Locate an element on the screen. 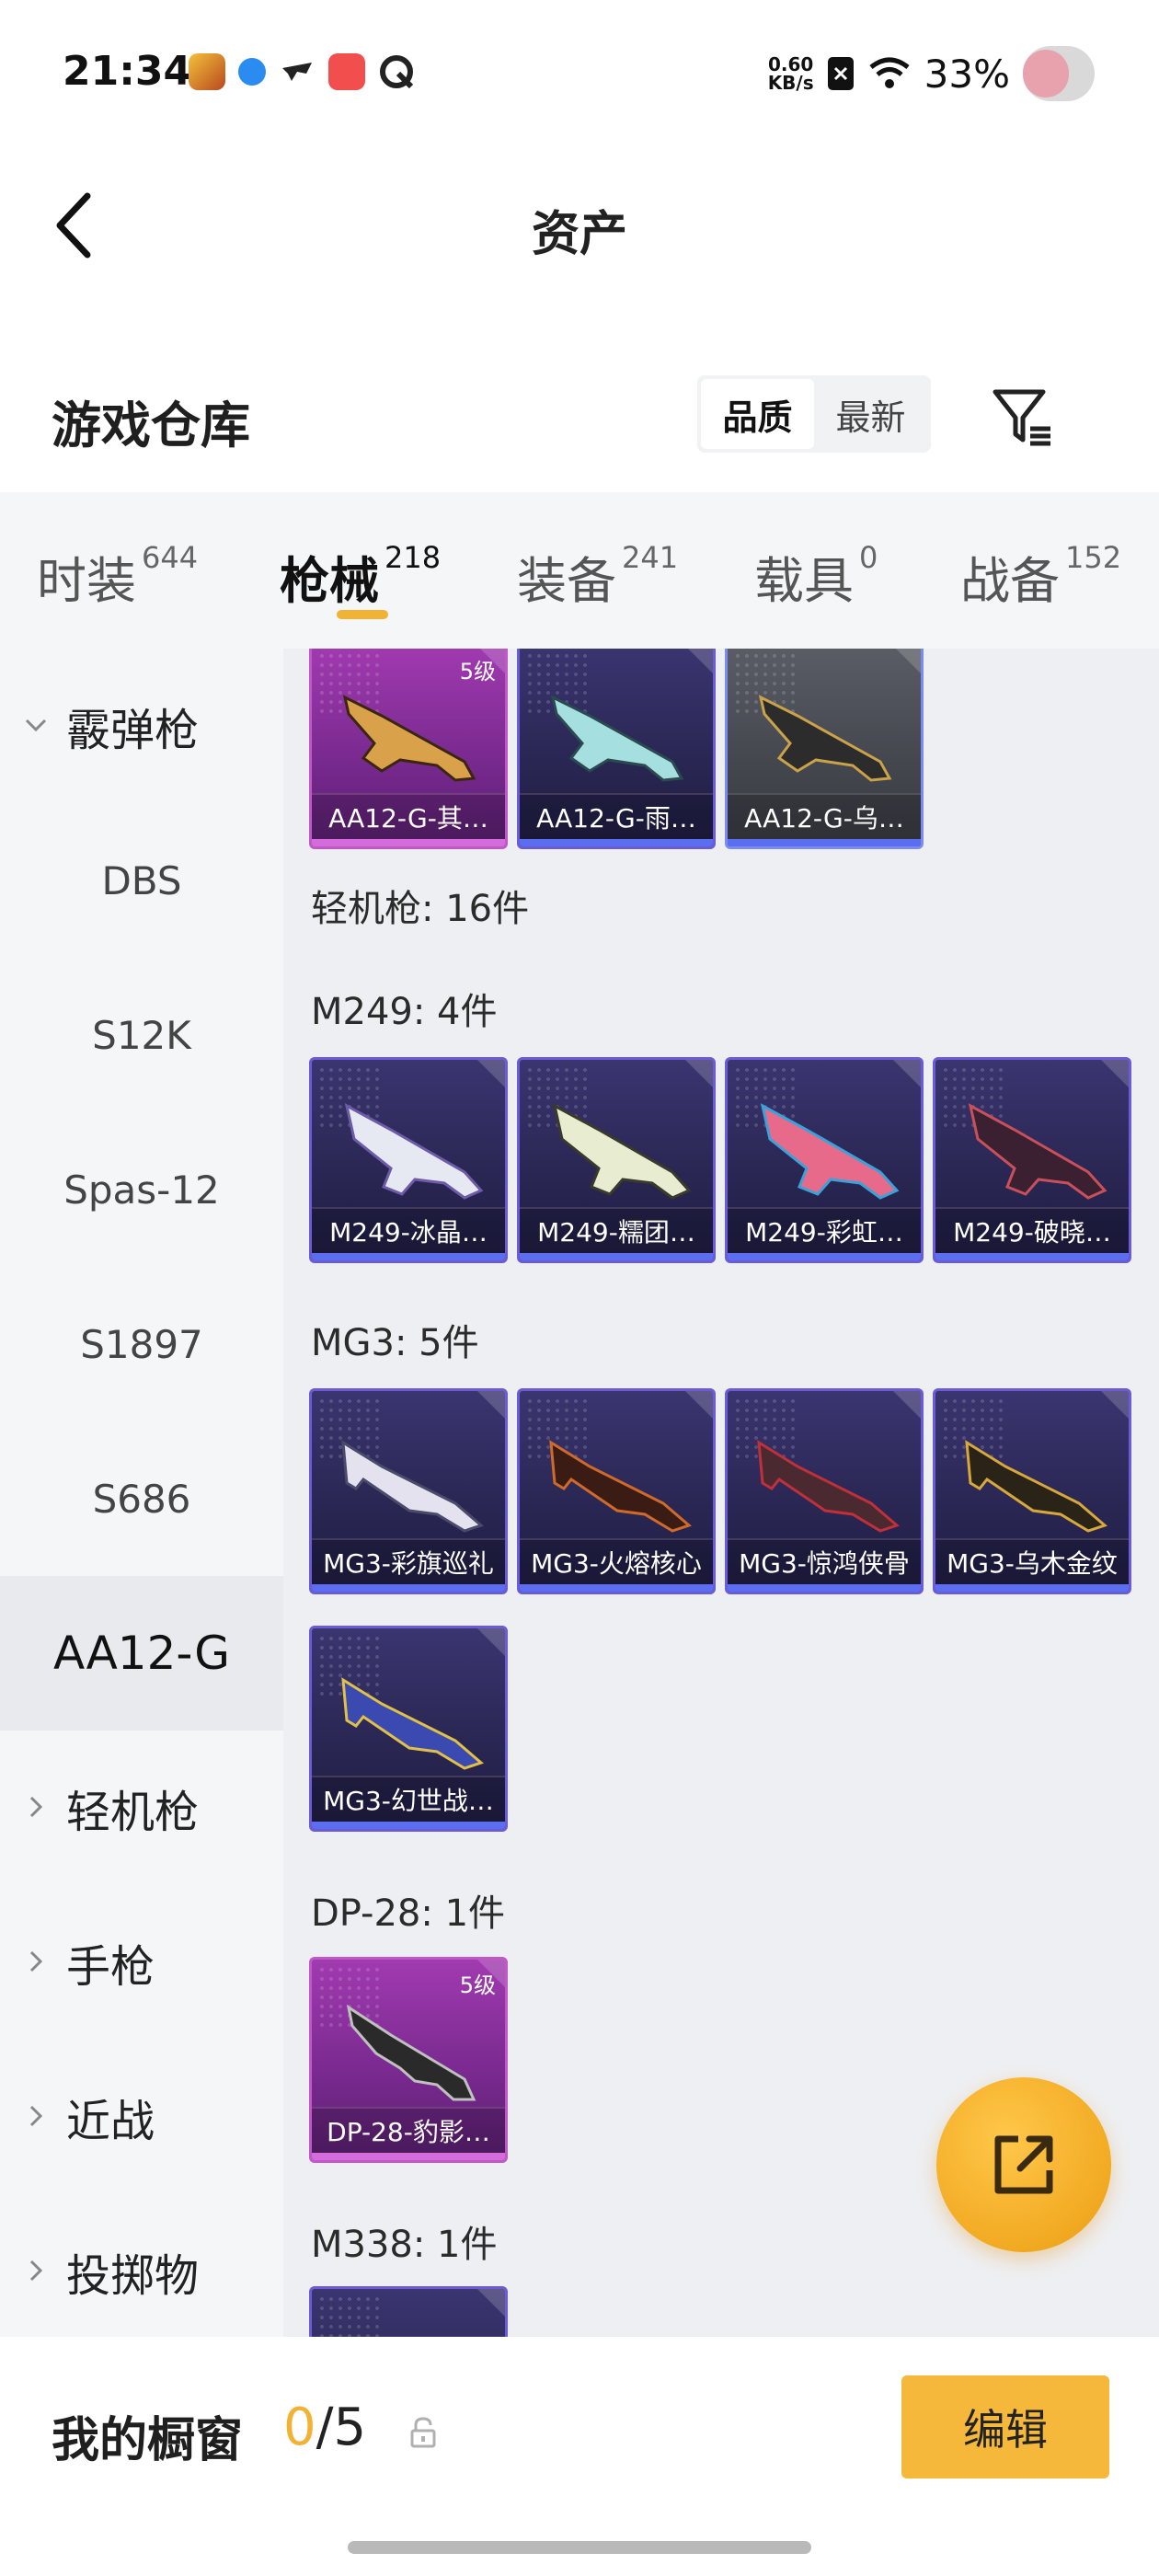 The height and width of the screenshot is (2576, 1159). sidebar-item-label: S1897 is located at coordinates (141, 1344).